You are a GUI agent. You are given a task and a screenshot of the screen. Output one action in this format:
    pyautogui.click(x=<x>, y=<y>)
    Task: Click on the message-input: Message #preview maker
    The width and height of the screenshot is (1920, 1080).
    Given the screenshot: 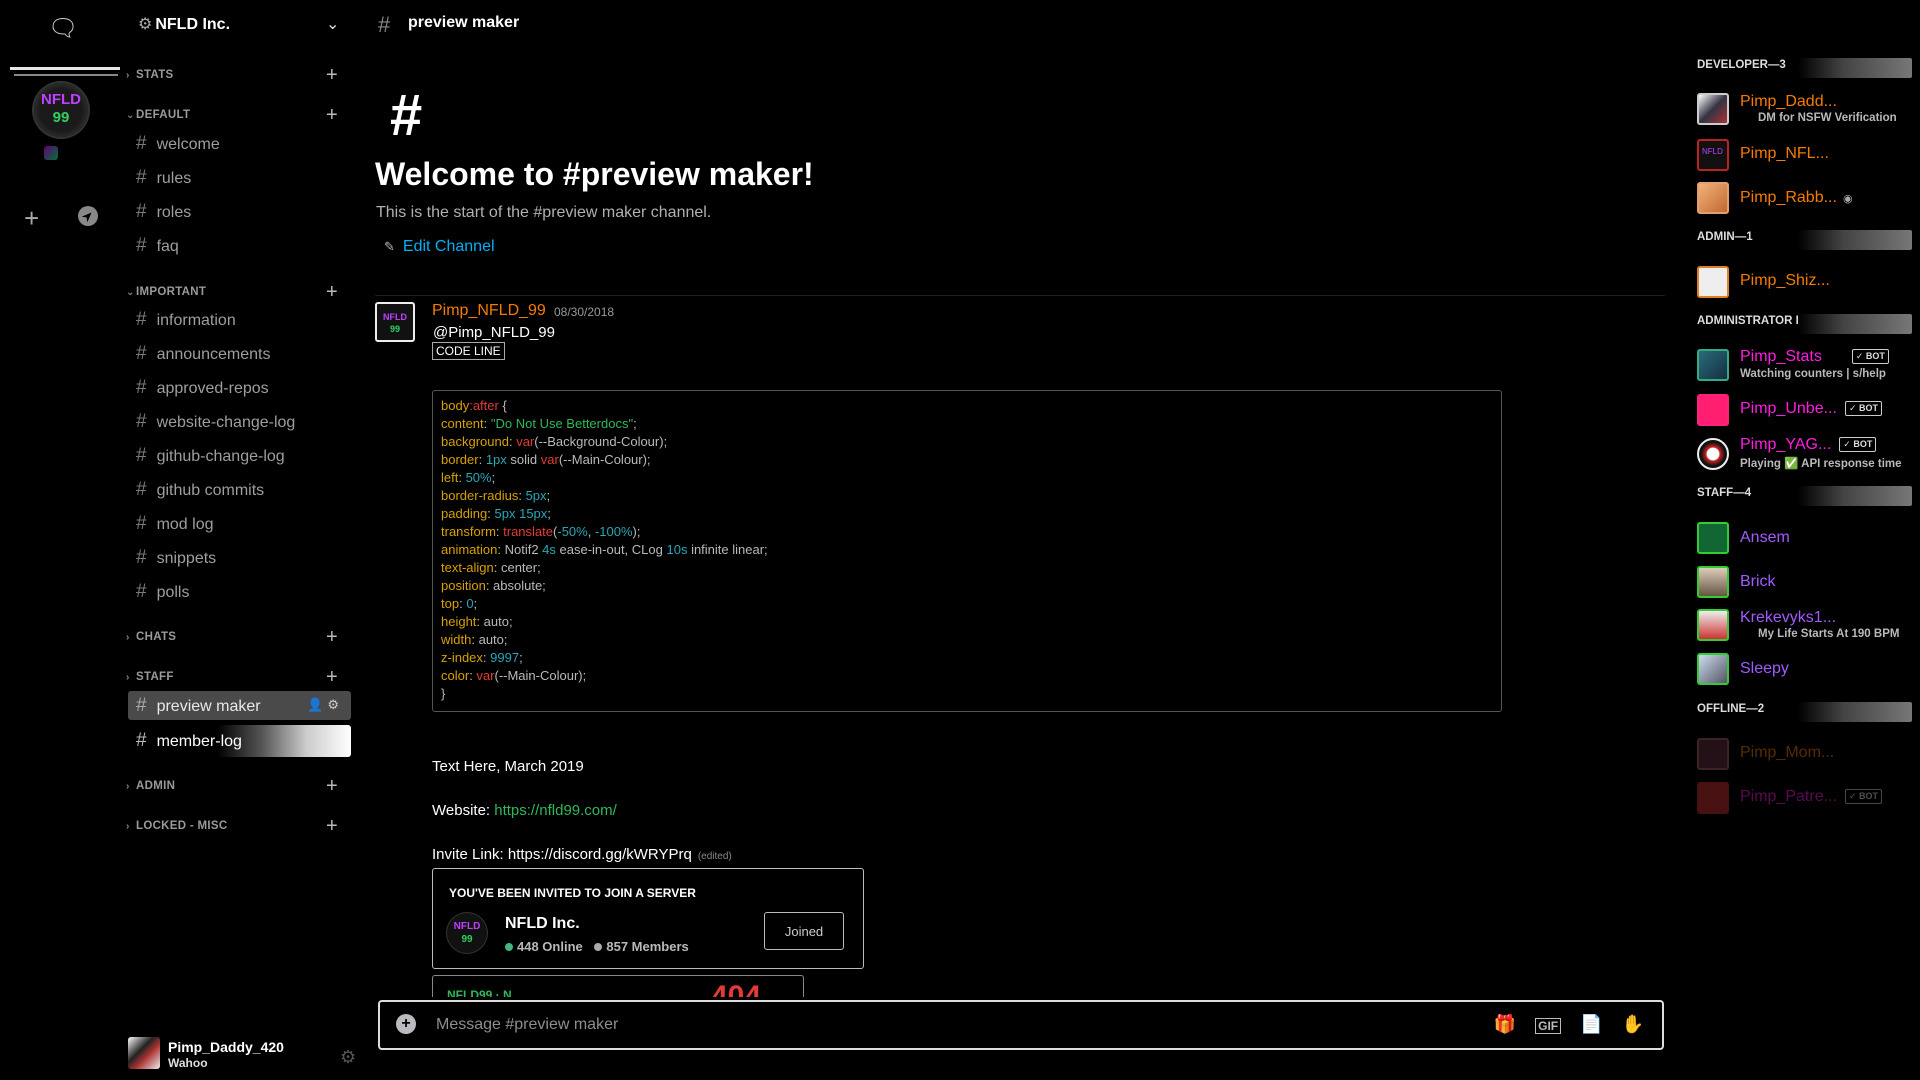 What is the action you would take?
    pyautogui.click(x=527, y=1025)
    